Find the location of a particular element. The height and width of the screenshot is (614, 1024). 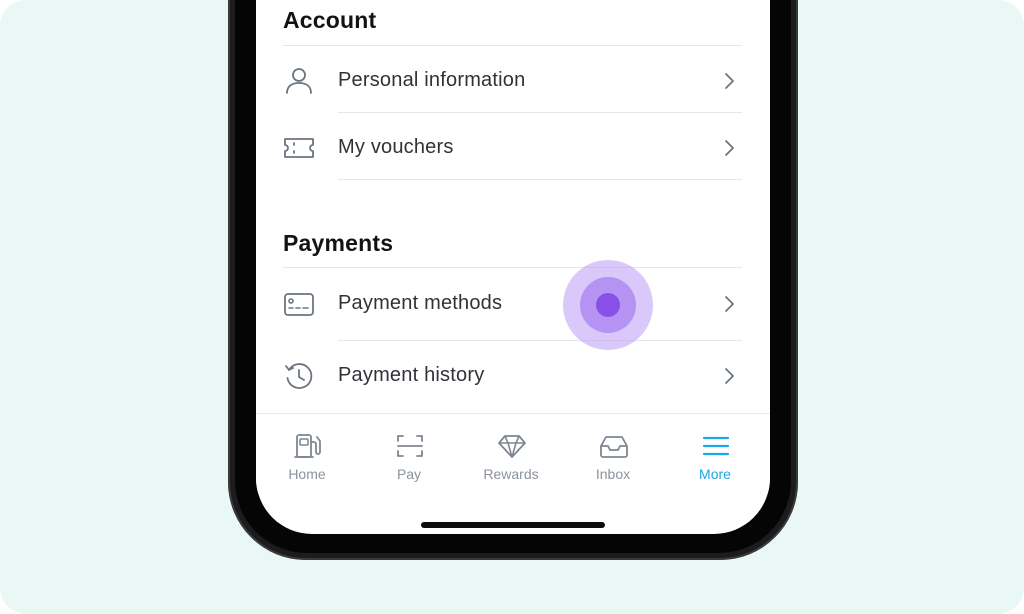

menu-item-label: My vouchers is located at coordinates (396, 147).